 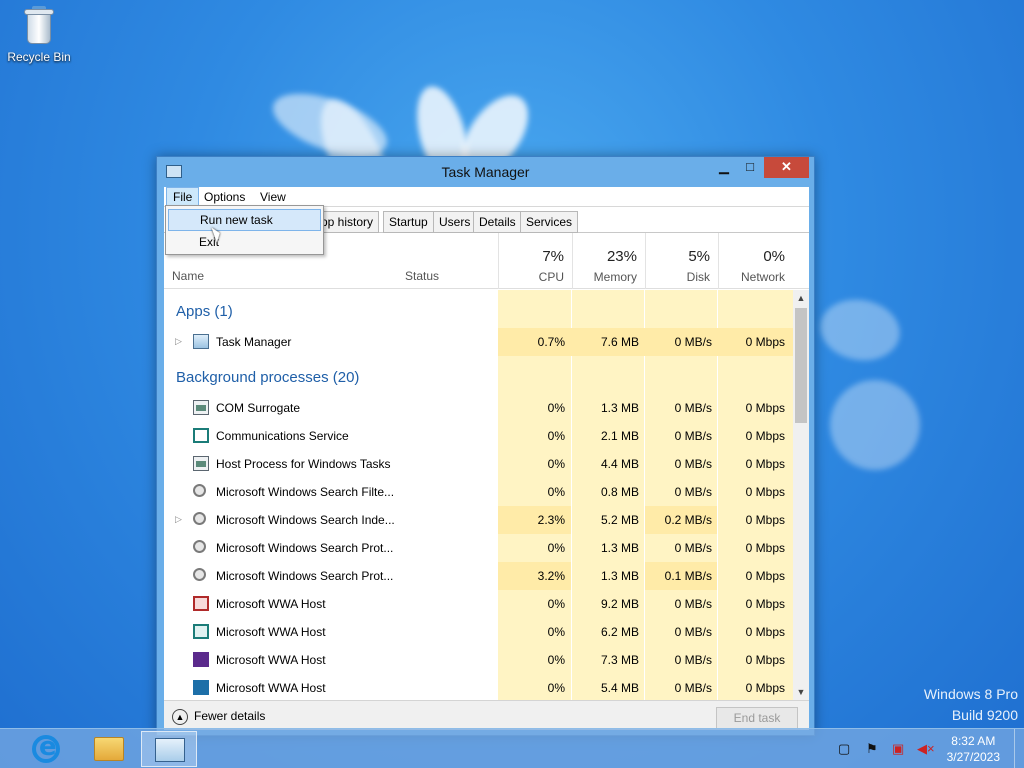 I want to click on title-bar: Task Manager ▁ □ ✕, so click(x=485, y=172).